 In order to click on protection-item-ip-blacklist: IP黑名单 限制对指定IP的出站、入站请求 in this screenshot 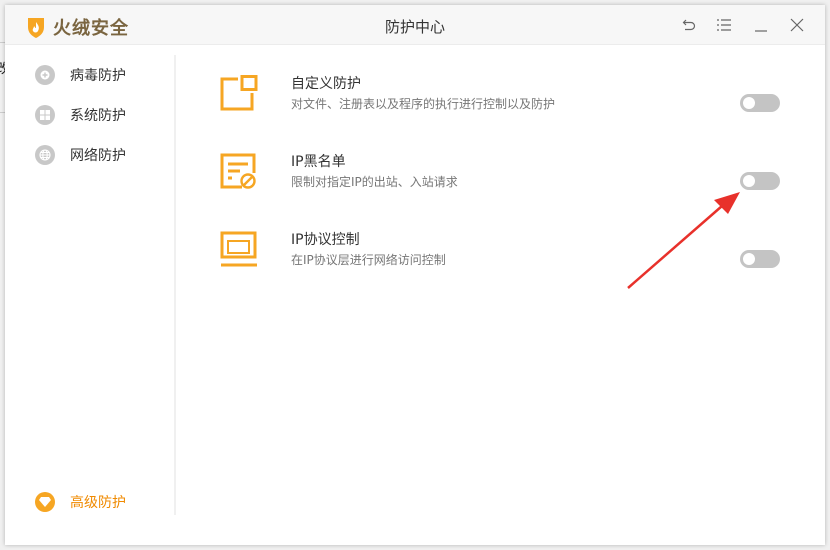, I will do `click(500, 183)`.